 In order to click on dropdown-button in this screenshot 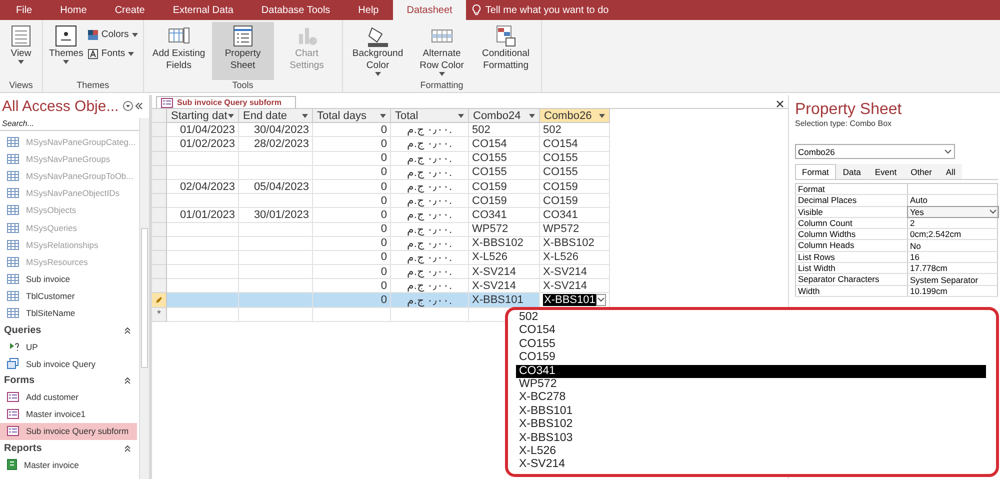, I will do `click(601, 300)`.